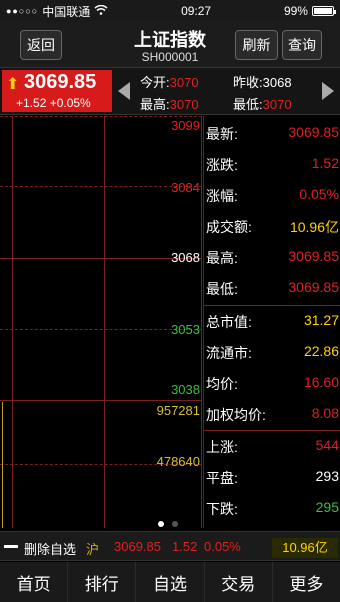  Describe the element at coordinates (196, 11) in the screenshot. I see `clock: 09:27` at that location.